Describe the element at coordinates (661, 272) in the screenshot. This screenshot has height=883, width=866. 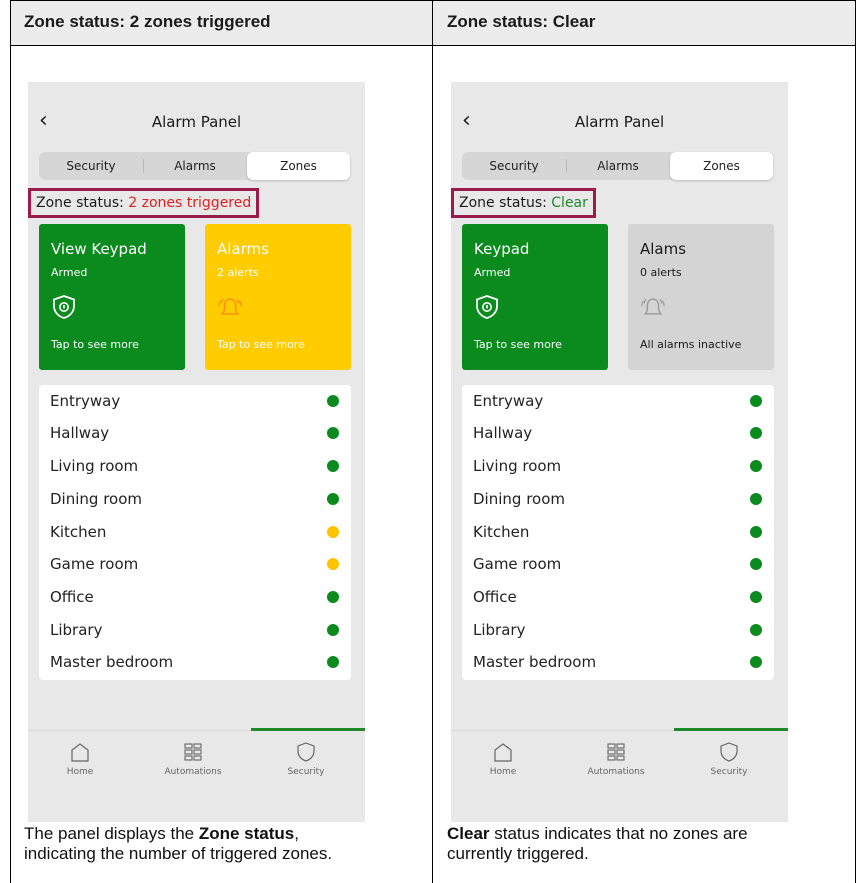
I see `card-subtitle: 0 alerts` at that location.